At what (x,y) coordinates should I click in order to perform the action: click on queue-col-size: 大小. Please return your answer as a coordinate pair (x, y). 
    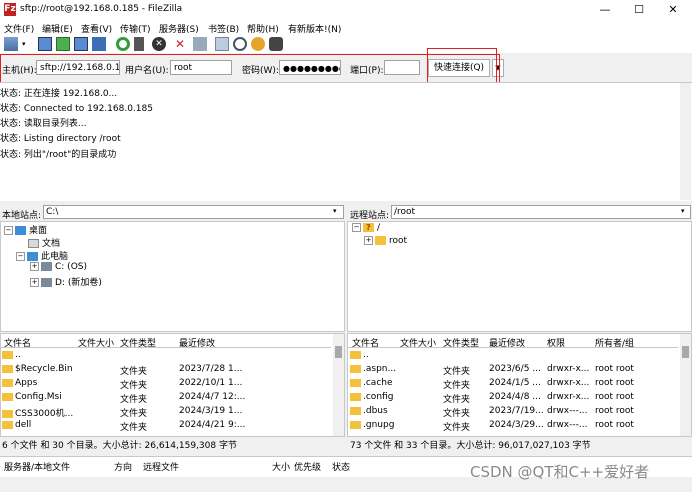
    Looking at the image, I should click on (281, 466).